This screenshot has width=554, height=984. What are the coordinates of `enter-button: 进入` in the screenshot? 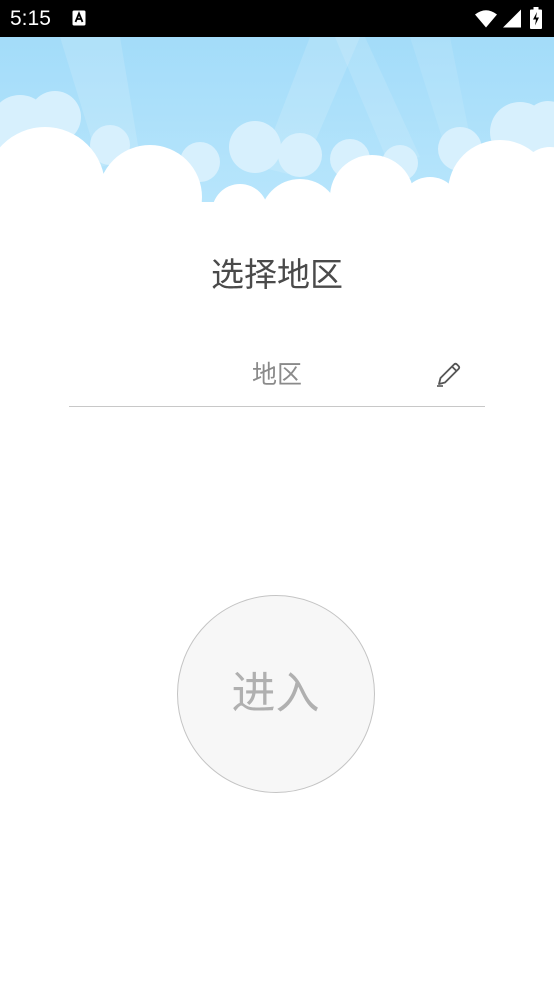 It's located at (276, 694).